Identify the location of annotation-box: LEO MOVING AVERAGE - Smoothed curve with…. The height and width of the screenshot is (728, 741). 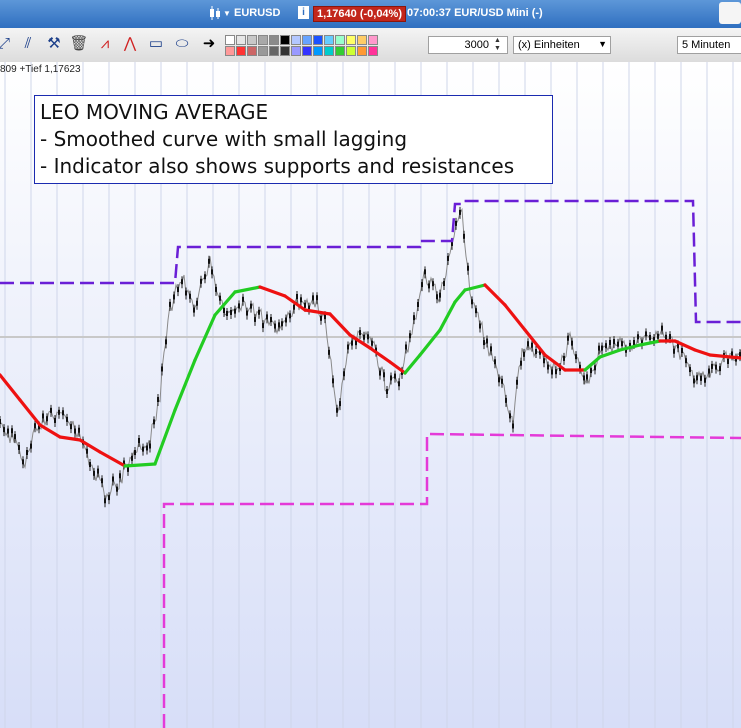
(293, 139).